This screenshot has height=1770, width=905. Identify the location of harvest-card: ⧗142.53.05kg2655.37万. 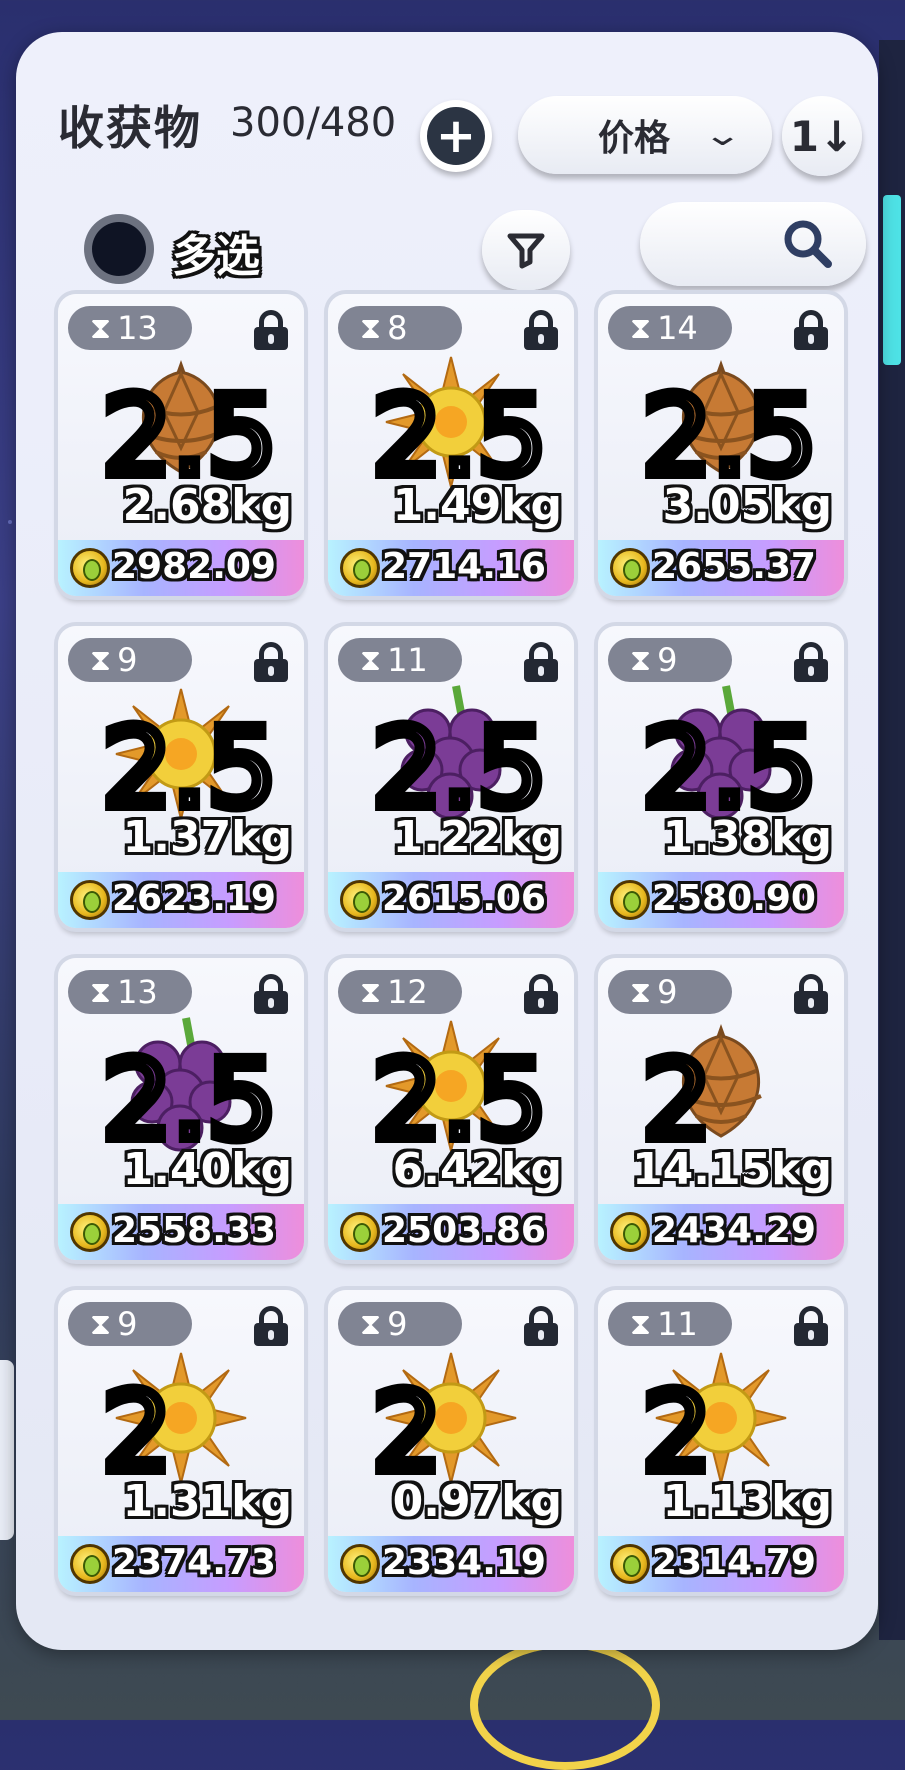
(721, 445).